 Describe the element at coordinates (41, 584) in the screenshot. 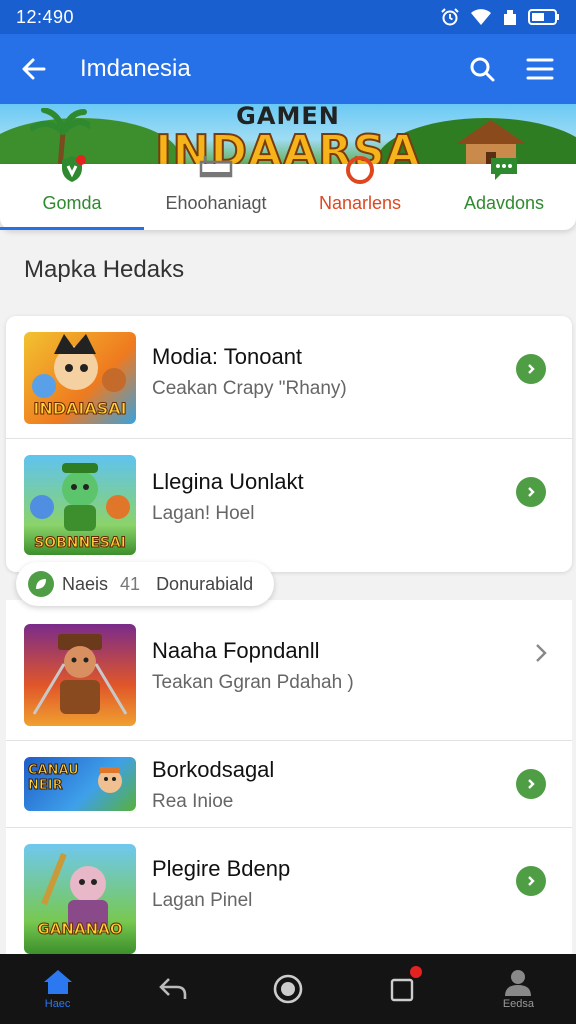

I see `leaf-icon` at that location.